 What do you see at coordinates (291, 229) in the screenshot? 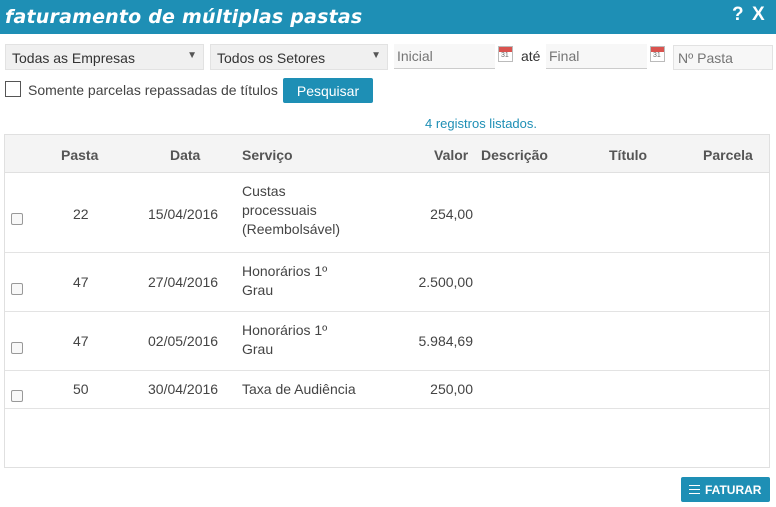
I see `cell-servico-line: (Reembolsável)` at bounding box center [291, 229].